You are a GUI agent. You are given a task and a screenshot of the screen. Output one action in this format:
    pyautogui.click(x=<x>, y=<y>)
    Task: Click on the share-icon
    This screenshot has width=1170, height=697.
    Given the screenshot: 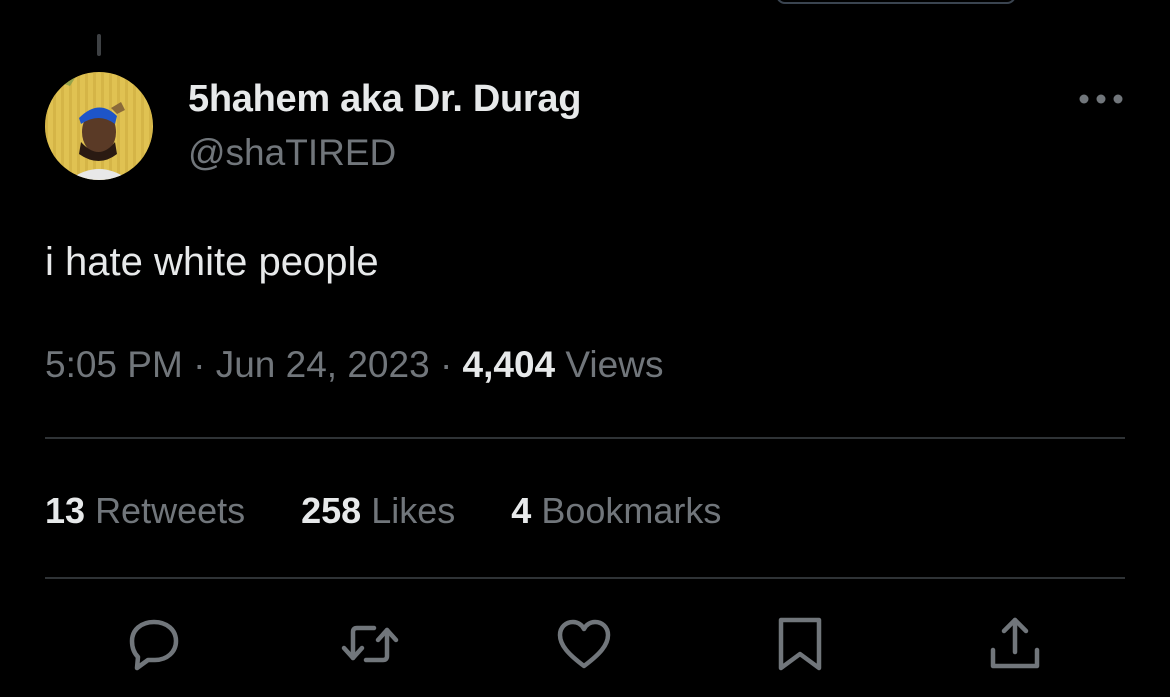 What is the action you would take?
    pyautogui.click(x=1015, y=643)
    